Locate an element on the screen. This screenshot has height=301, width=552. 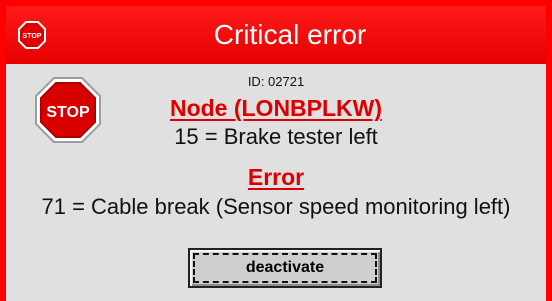
deactivate-button: deactivate is located at coordinates (285, 268).